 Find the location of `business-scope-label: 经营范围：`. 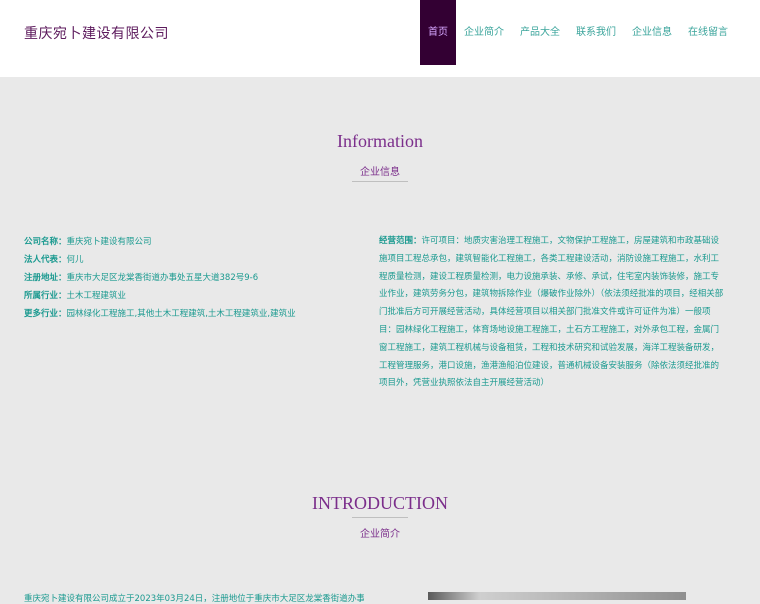

business-scope-label: 经营范围： is located at coordinates (400, 241).